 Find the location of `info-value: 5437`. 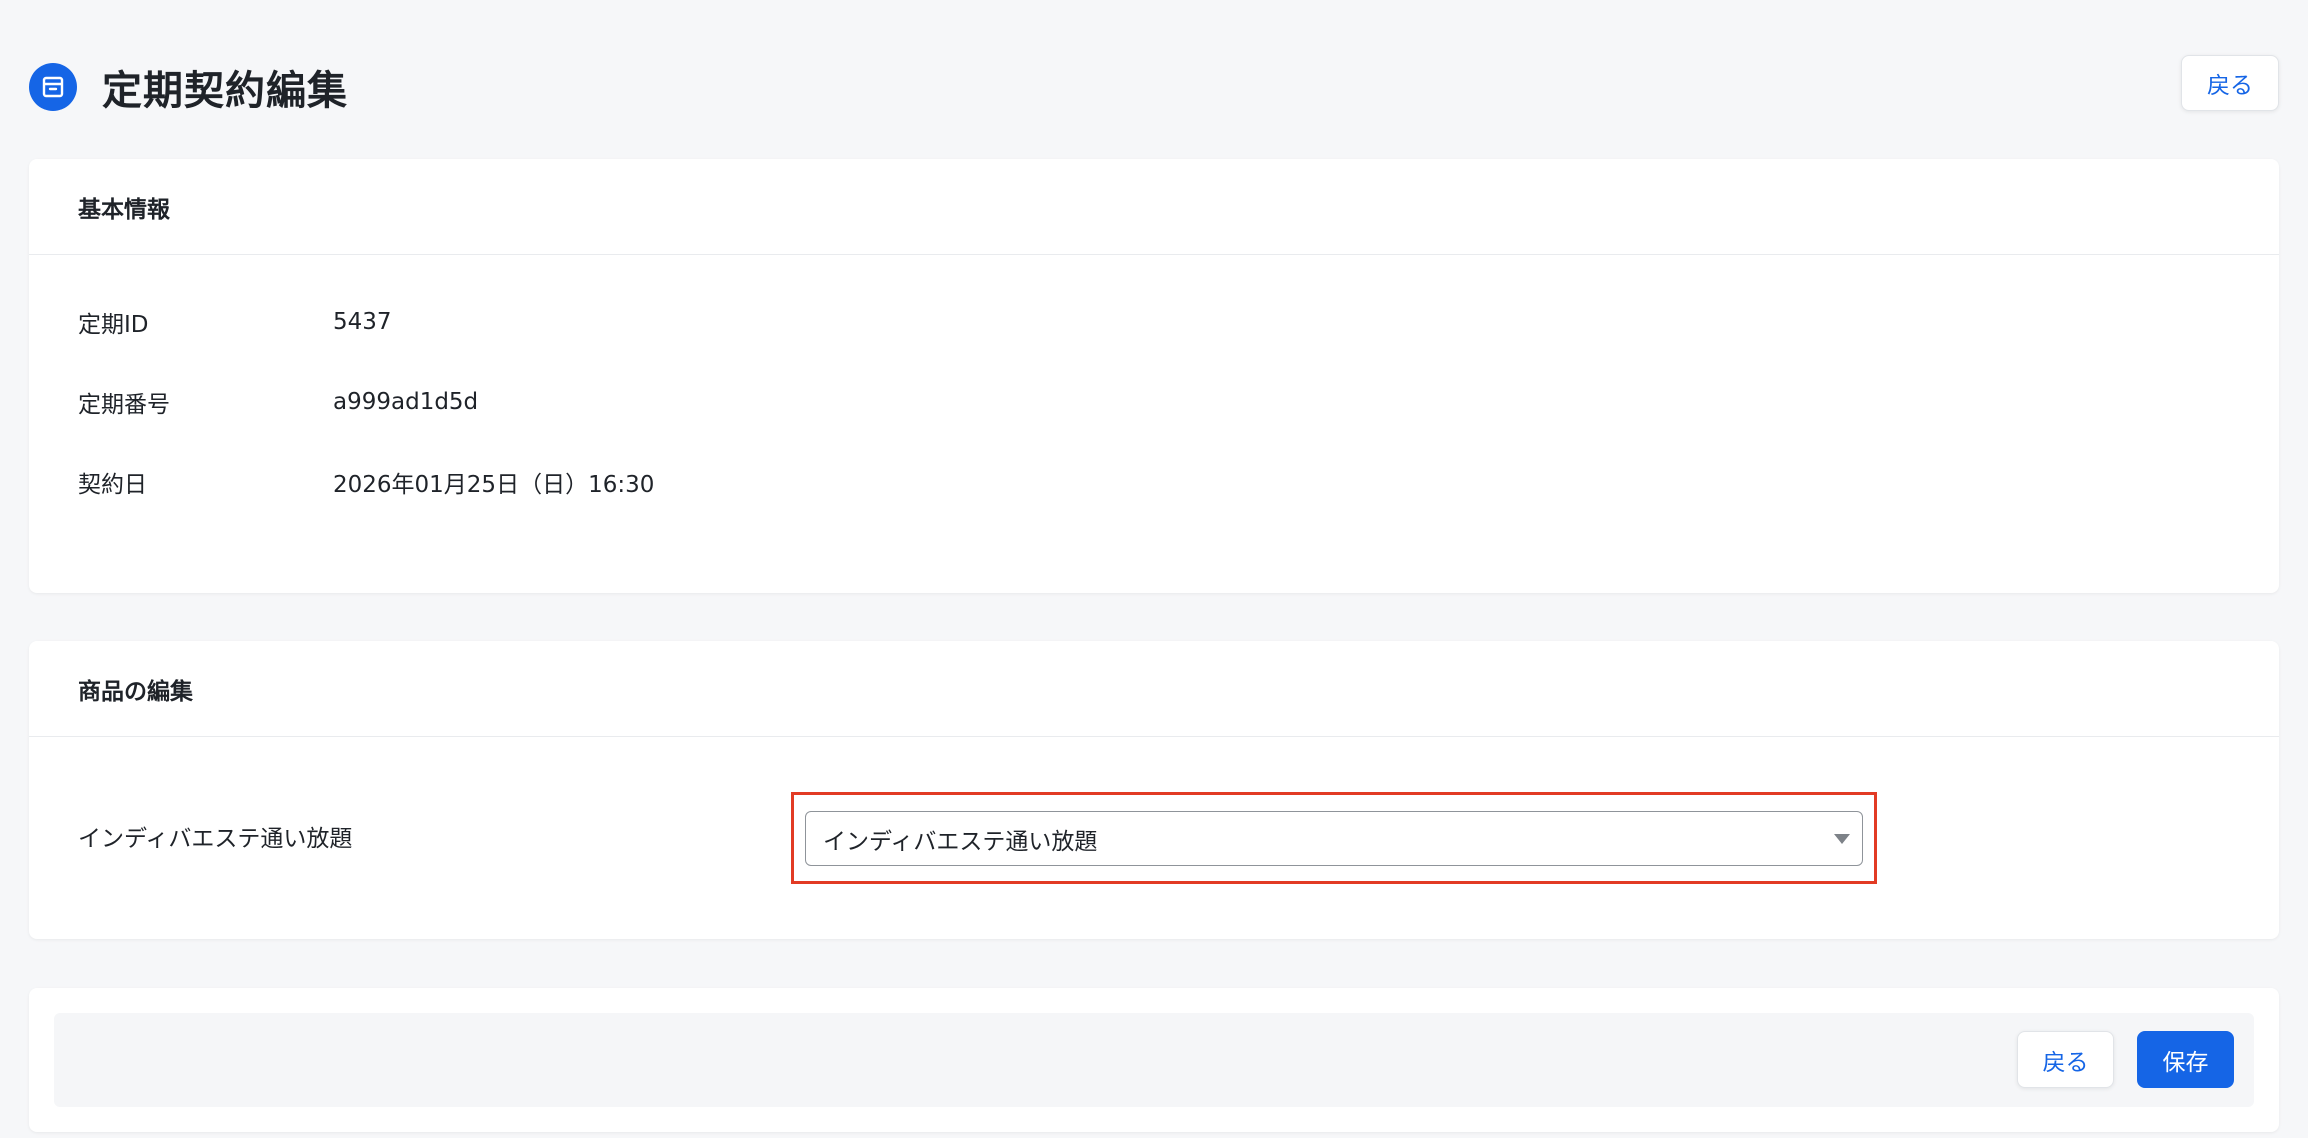

info-value: 5437 is located at coordinates (362, 322).